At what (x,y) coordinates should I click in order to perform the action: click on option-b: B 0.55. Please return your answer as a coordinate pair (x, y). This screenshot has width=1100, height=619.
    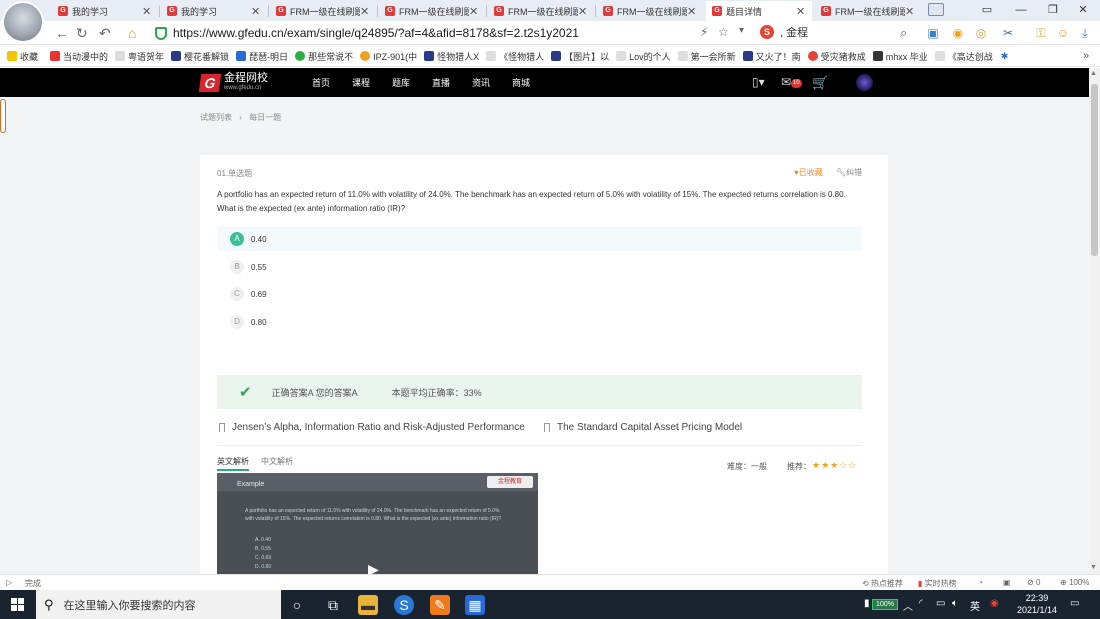
    Looking at the image, I should click on (539, 267).